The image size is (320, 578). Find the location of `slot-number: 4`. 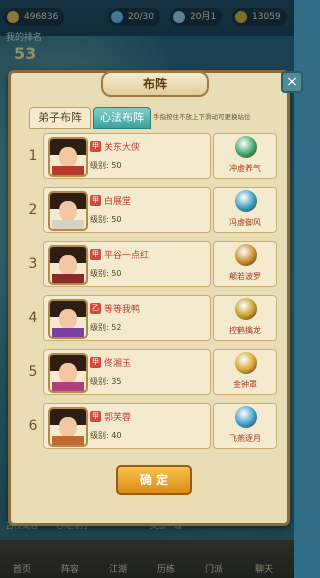

slot-number: 4 is located at coordinates (33, 318).